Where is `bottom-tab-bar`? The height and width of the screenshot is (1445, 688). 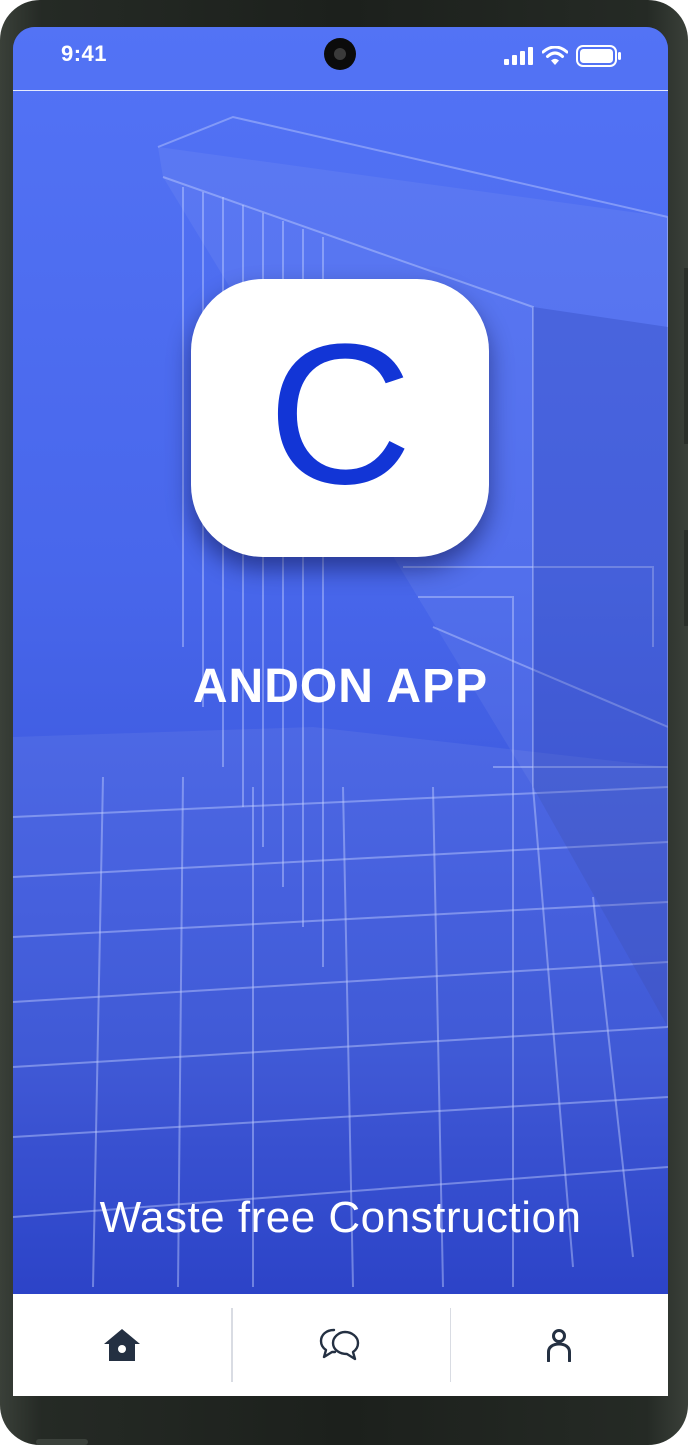 bottom-tab-bar is located at coordinates (340, 1345).